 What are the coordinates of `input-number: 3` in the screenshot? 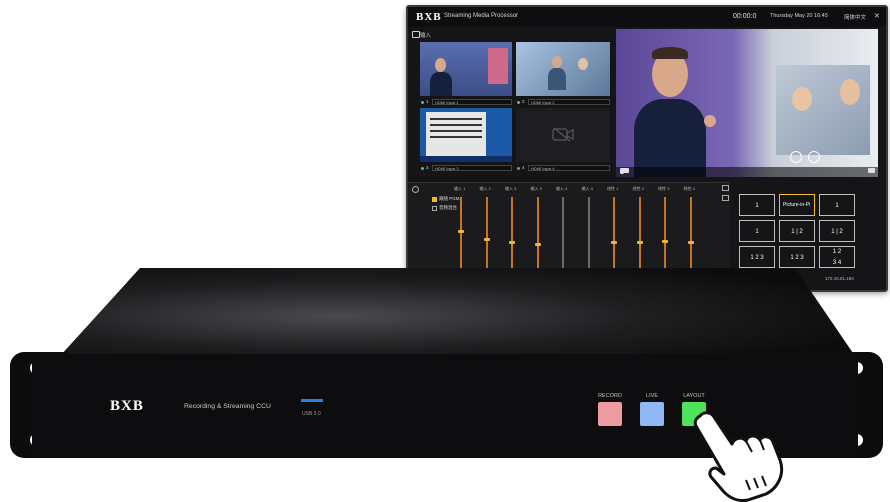 It's located at (427, 167).